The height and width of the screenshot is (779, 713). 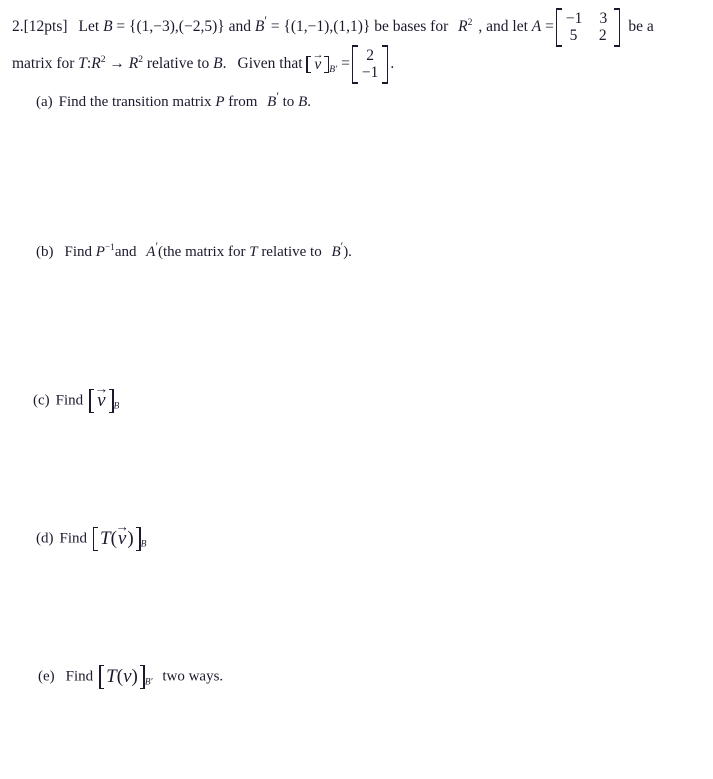 I want to click on problem-part-d: (d) Find T(→ v) B, so click(x=91, y=535).